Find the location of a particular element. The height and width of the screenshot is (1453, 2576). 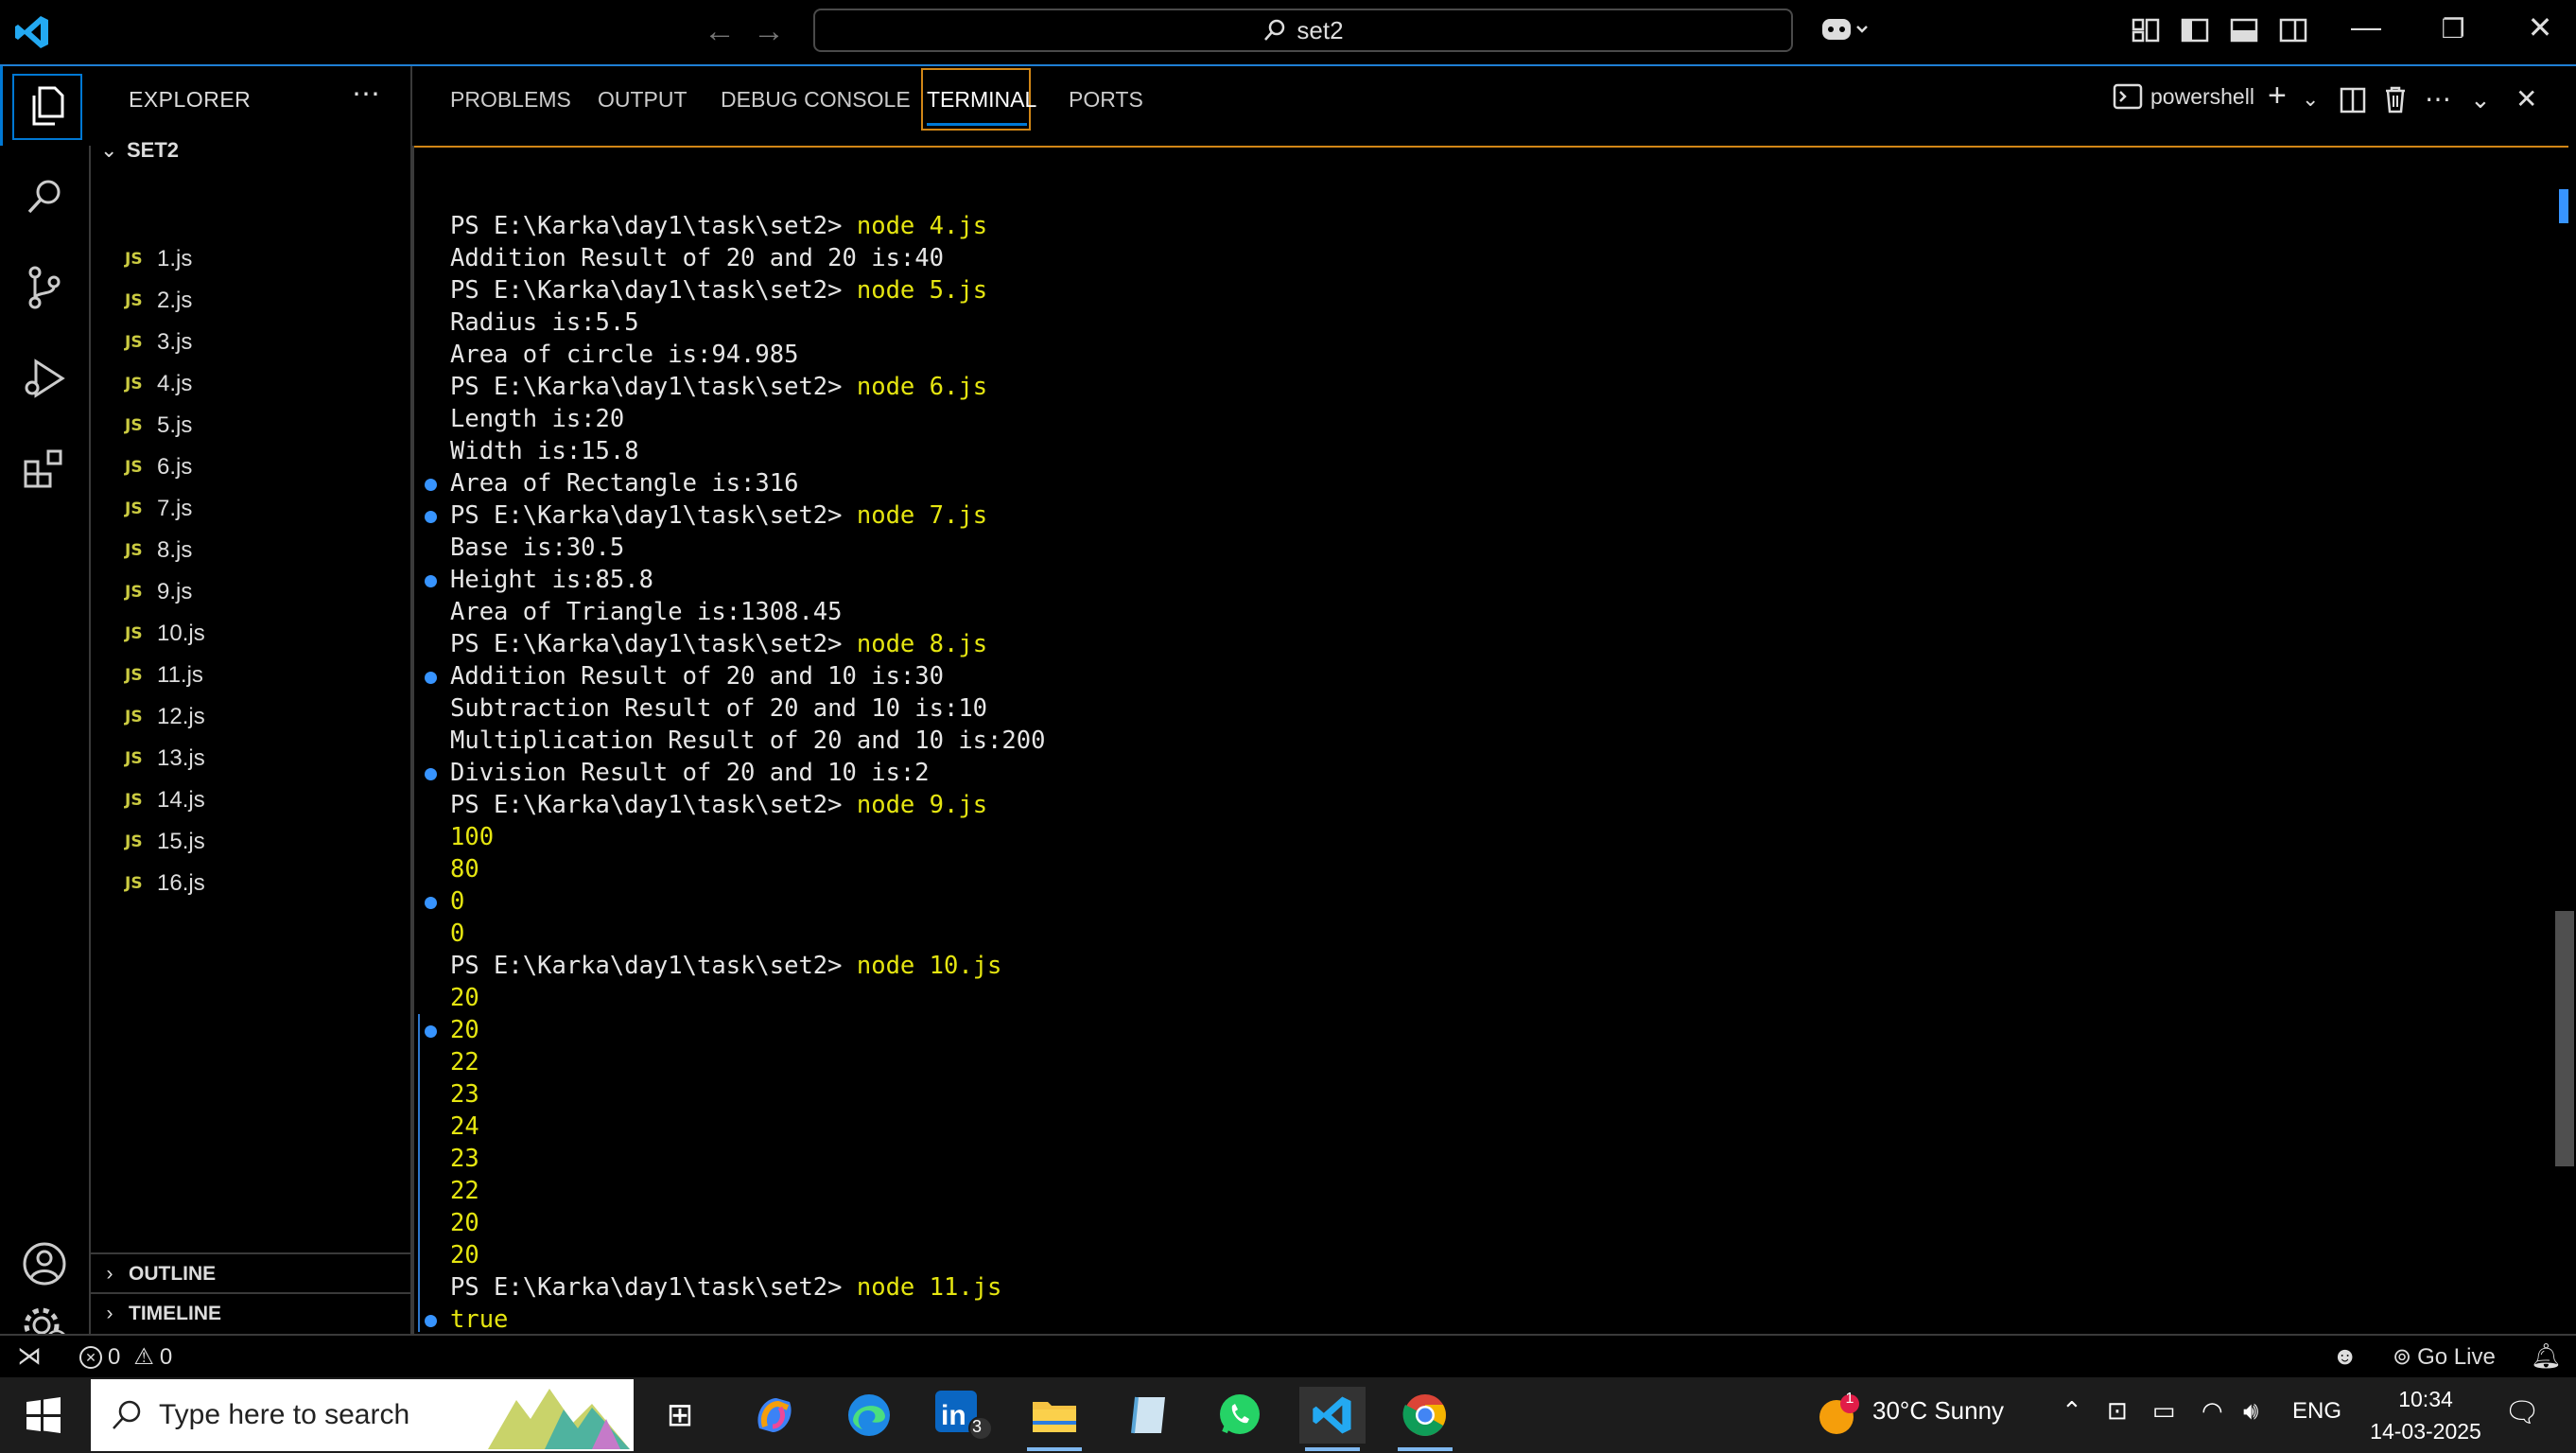

file-item: JS 13.js is located at coordinates (165, 758).